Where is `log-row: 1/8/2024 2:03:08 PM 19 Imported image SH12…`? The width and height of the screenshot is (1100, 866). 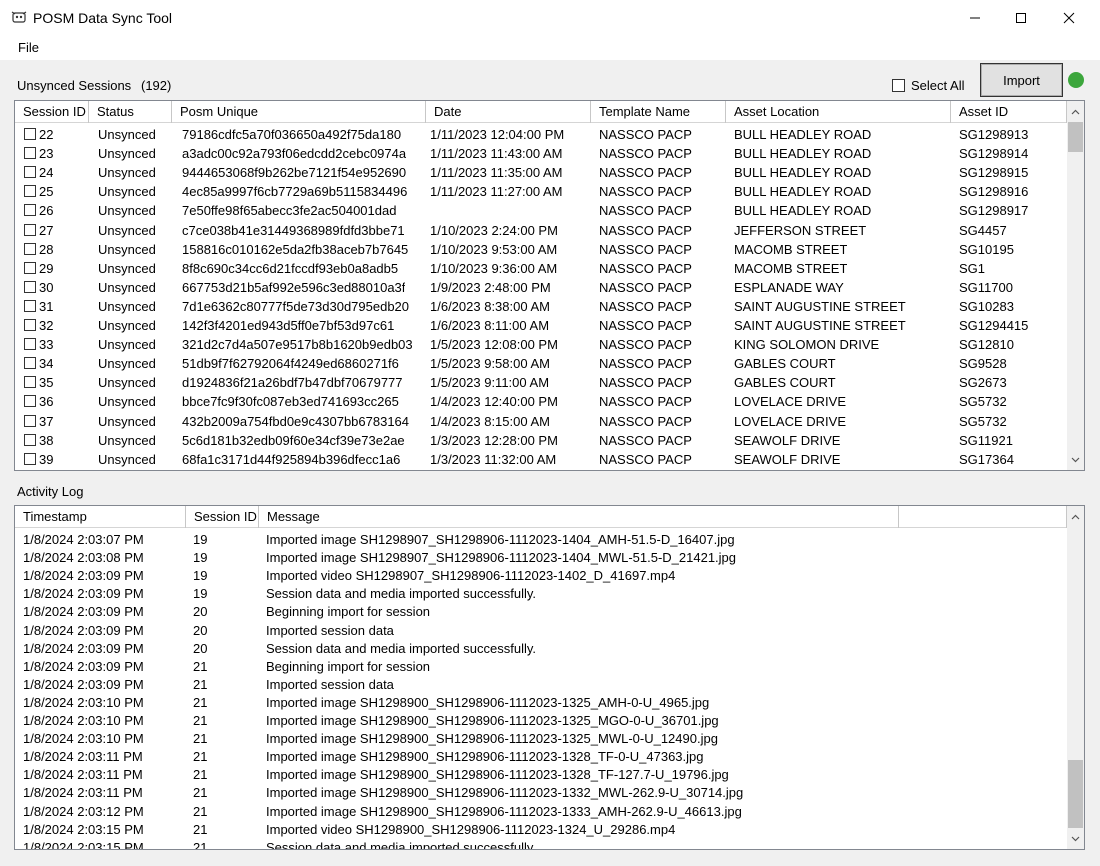
log-row: 1/8/2024 2:03:08 PM 19 Imported image SH12… is located at coordinates (541, 557).